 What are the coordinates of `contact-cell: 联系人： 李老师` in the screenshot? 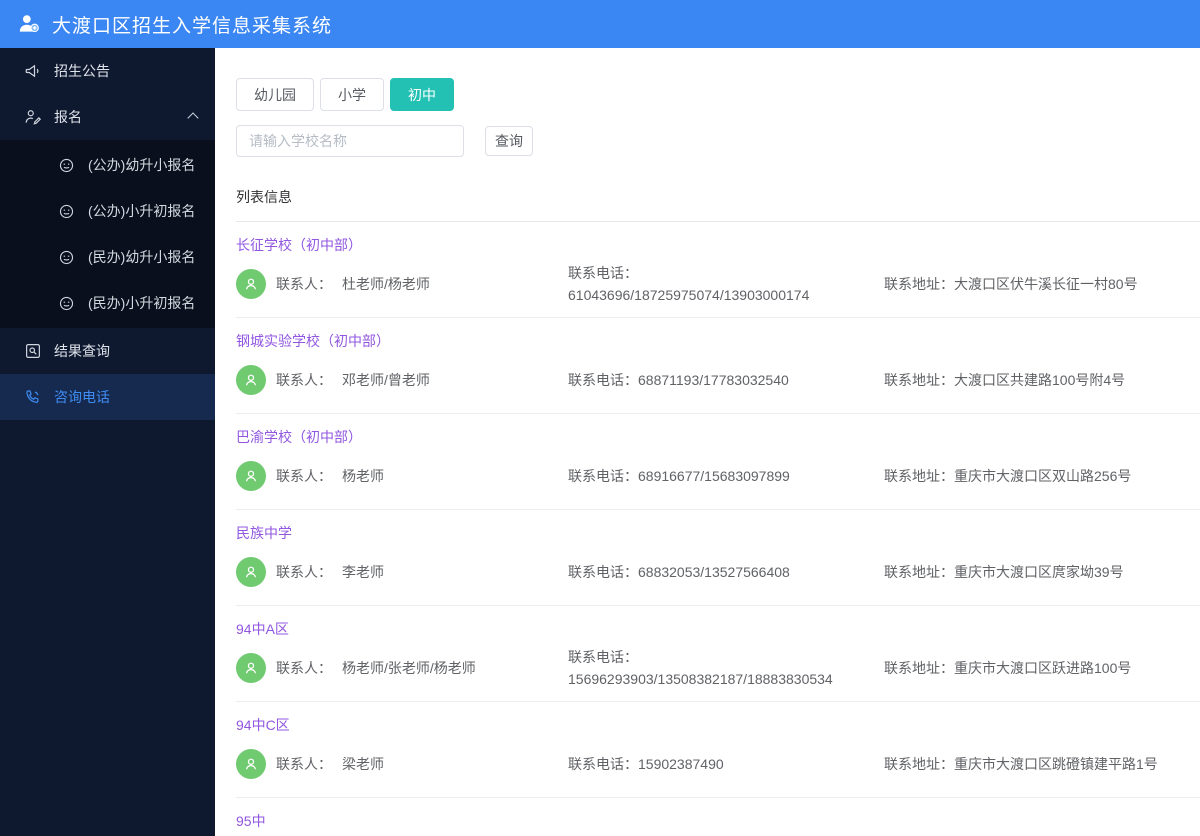 It's located at (402, 572).